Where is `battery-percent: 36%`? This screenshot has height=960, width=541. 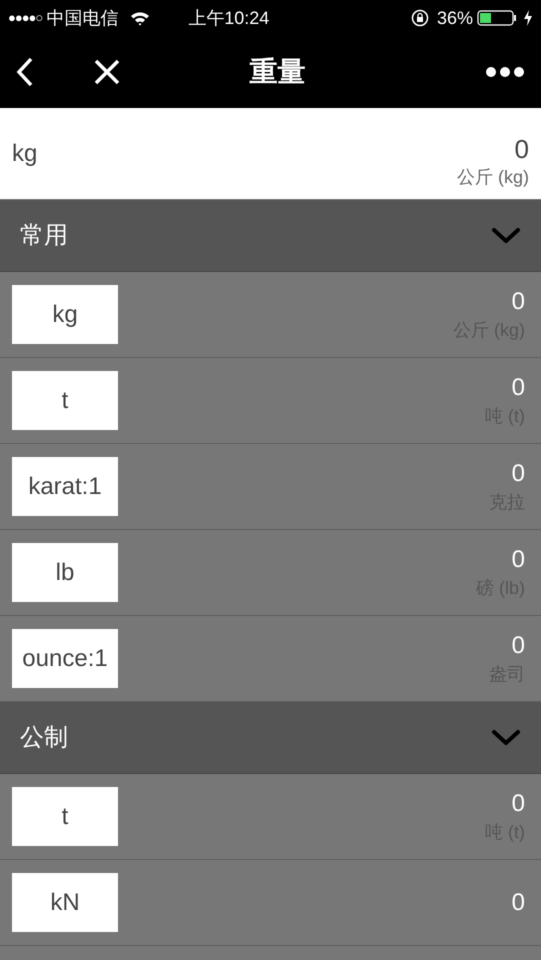 battery-percent: 36% is located at coordinates (454, 18).